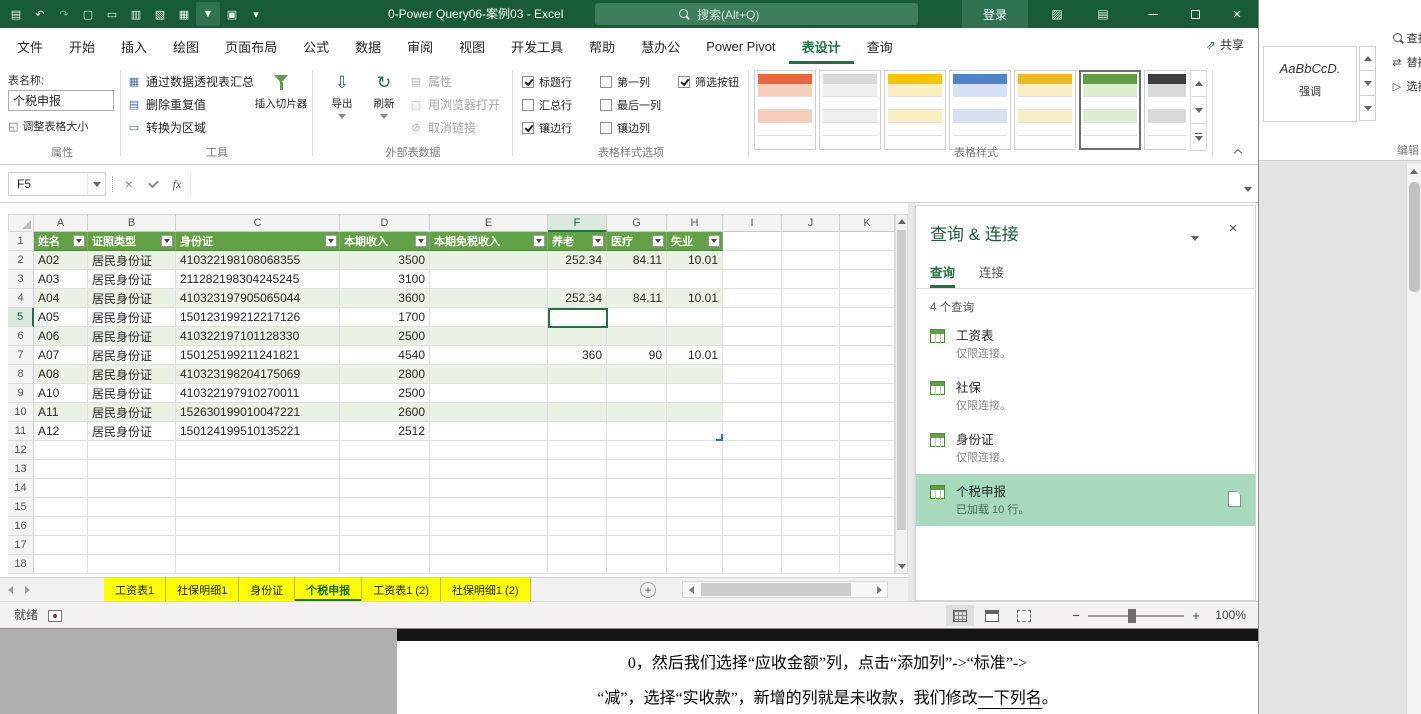 The height and width of the screenshot is (714, 1421). What do you see at coordinates (21, 317) in the screenshot?
I see `row-header-5: 5` at bounding box center [21, 317].